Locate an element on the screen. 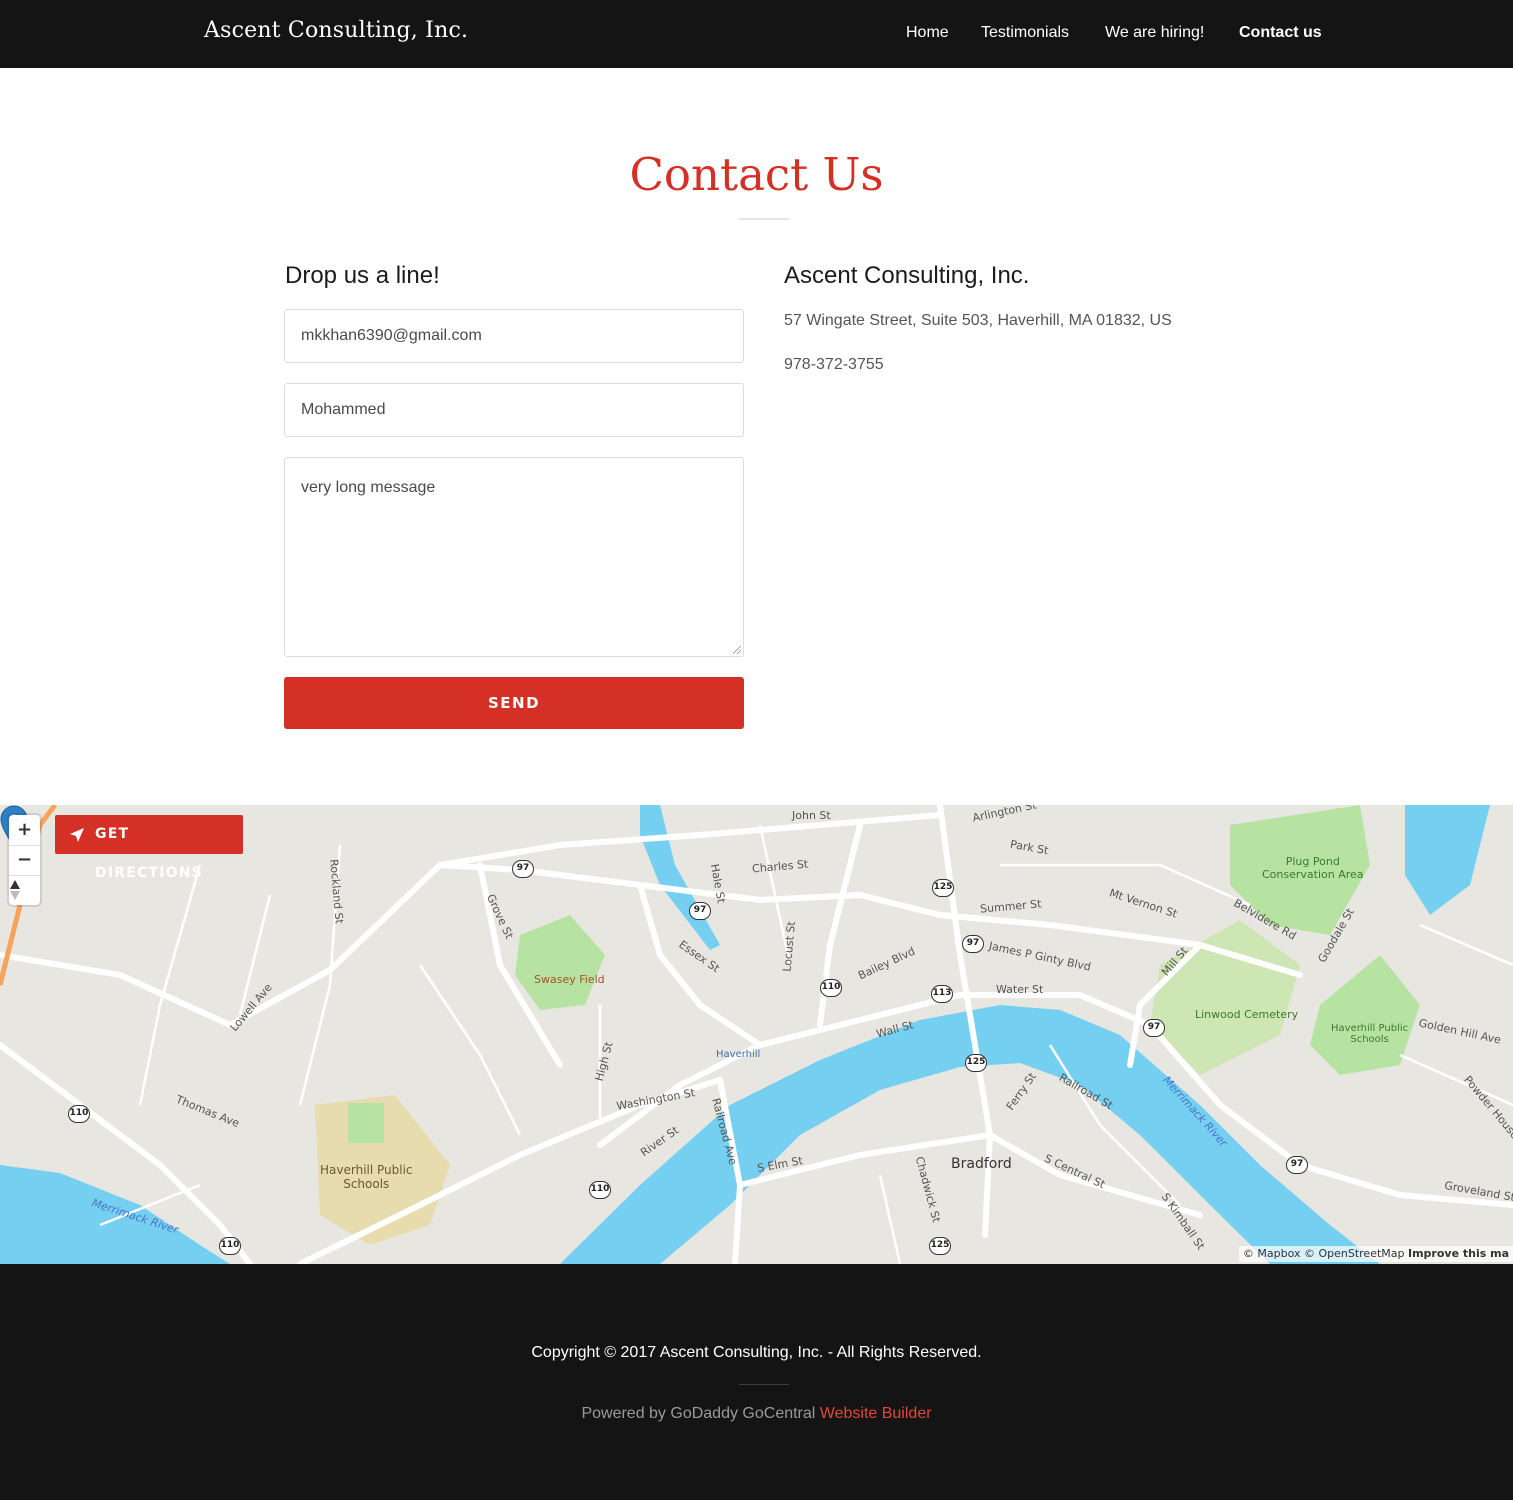 This screenshot has width=1513, height=1500. company-heading: Ascent Consulting, Inc. is located at coordinates (907, 275).